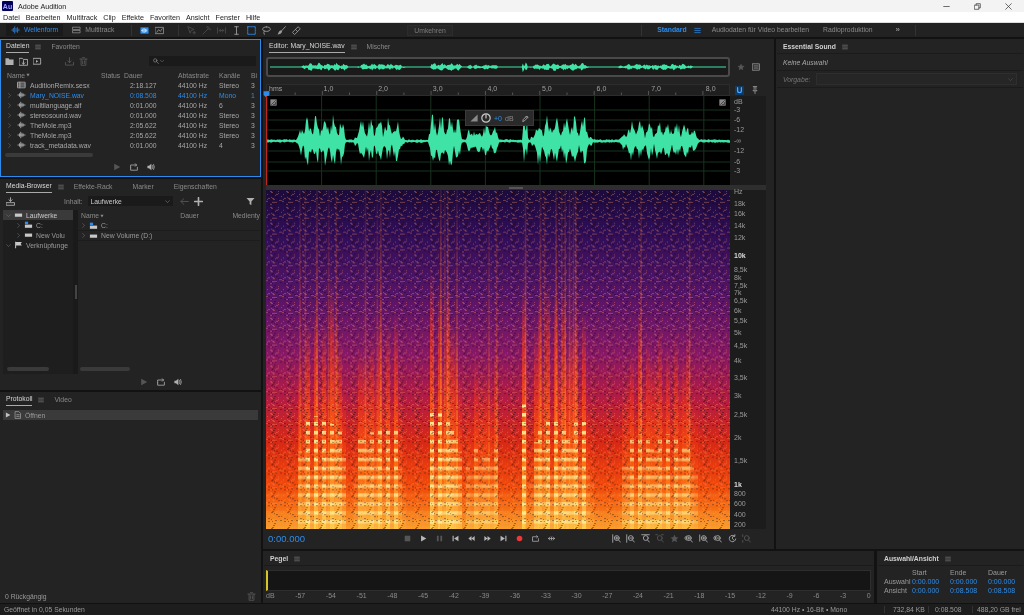 The image size is (1024, 615). I want to click on document-icon, so click(18, 415).